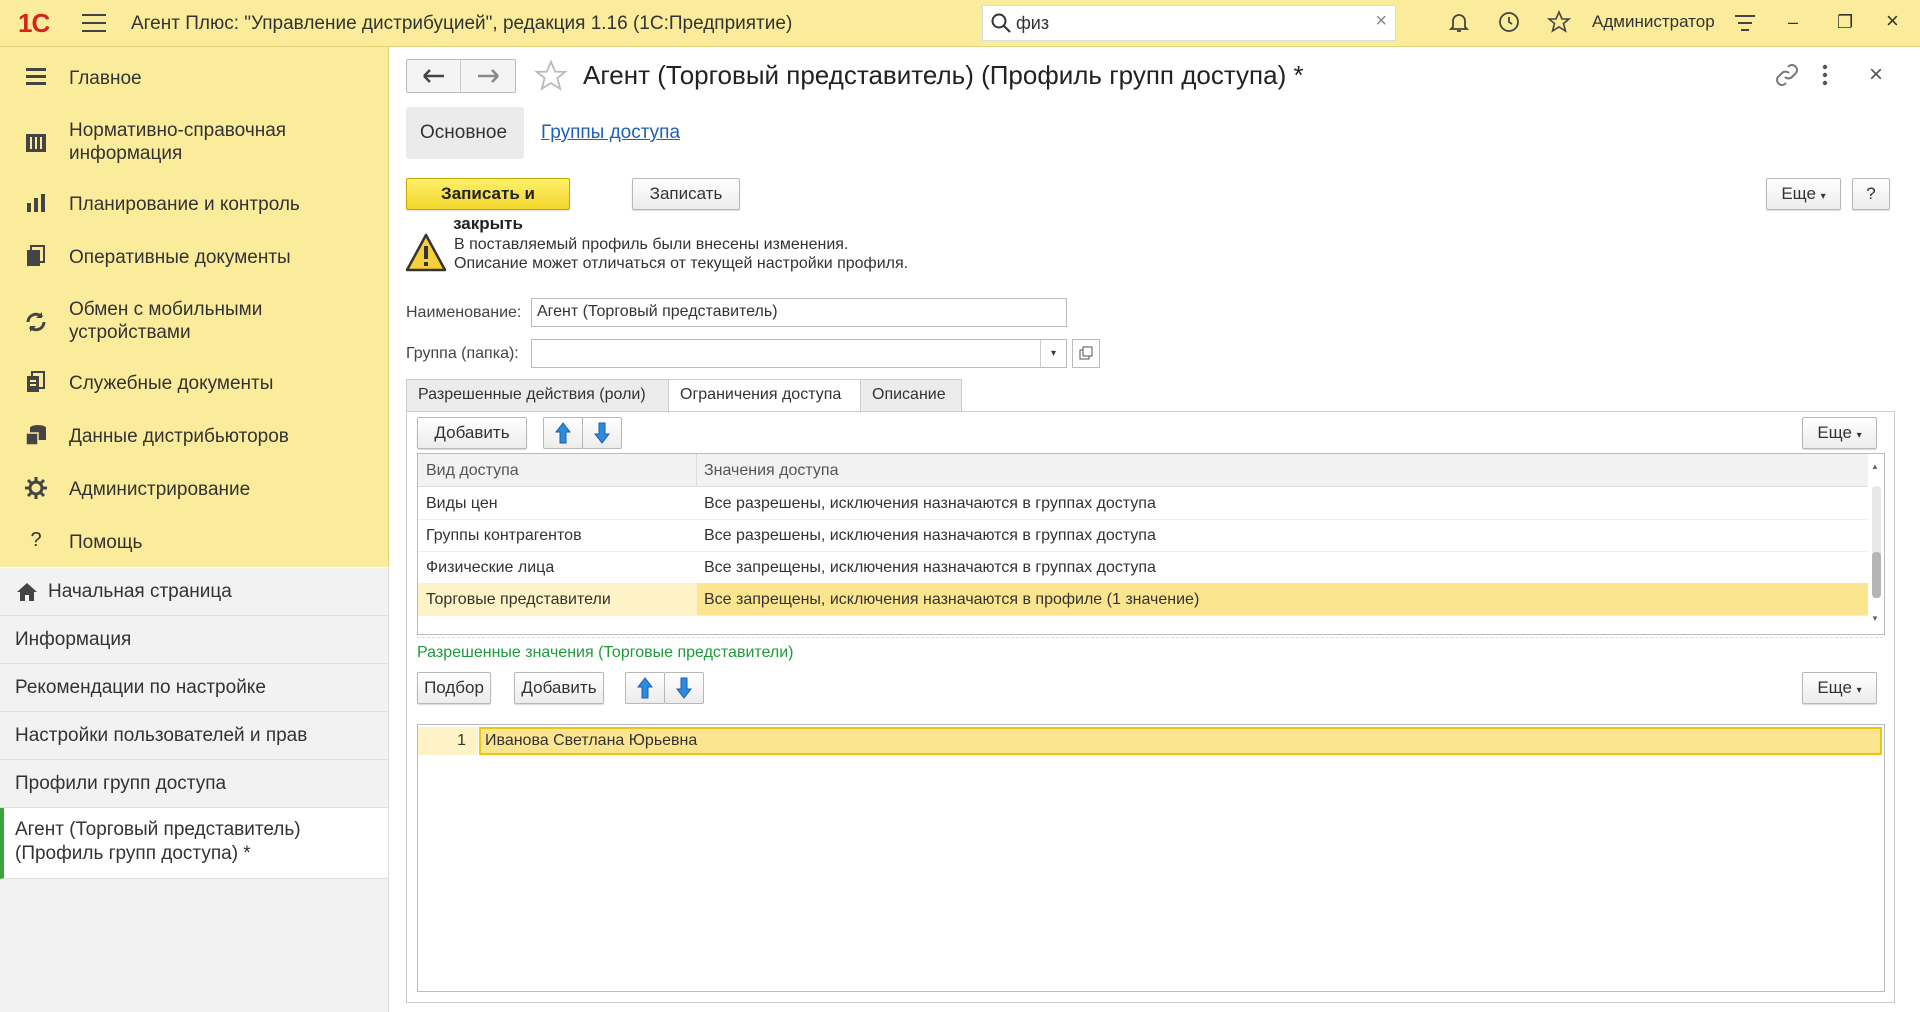  Describe the element at coordinates (551, 76) in the screenshot. I see `favorite-star-icon` at that location.